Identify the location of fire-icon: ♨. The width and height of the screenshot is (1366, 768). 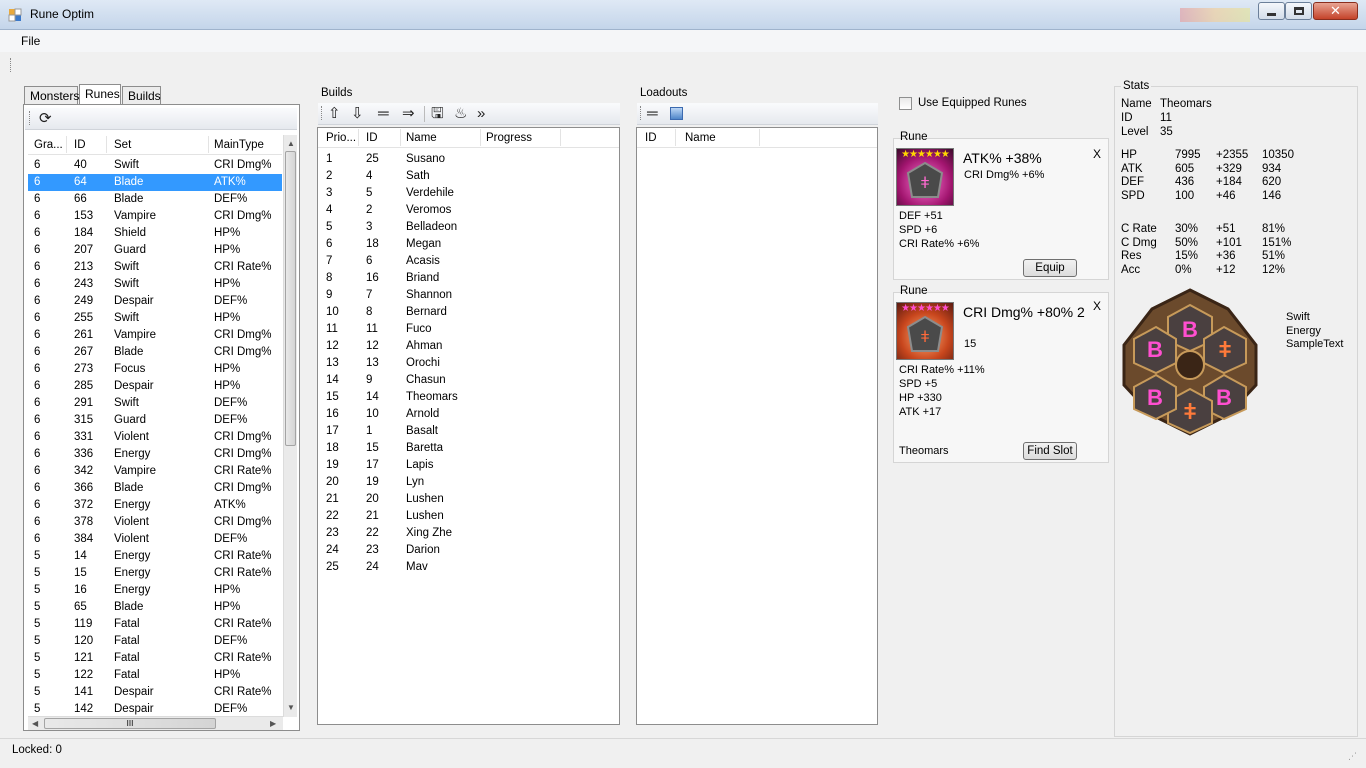
(460, 114).